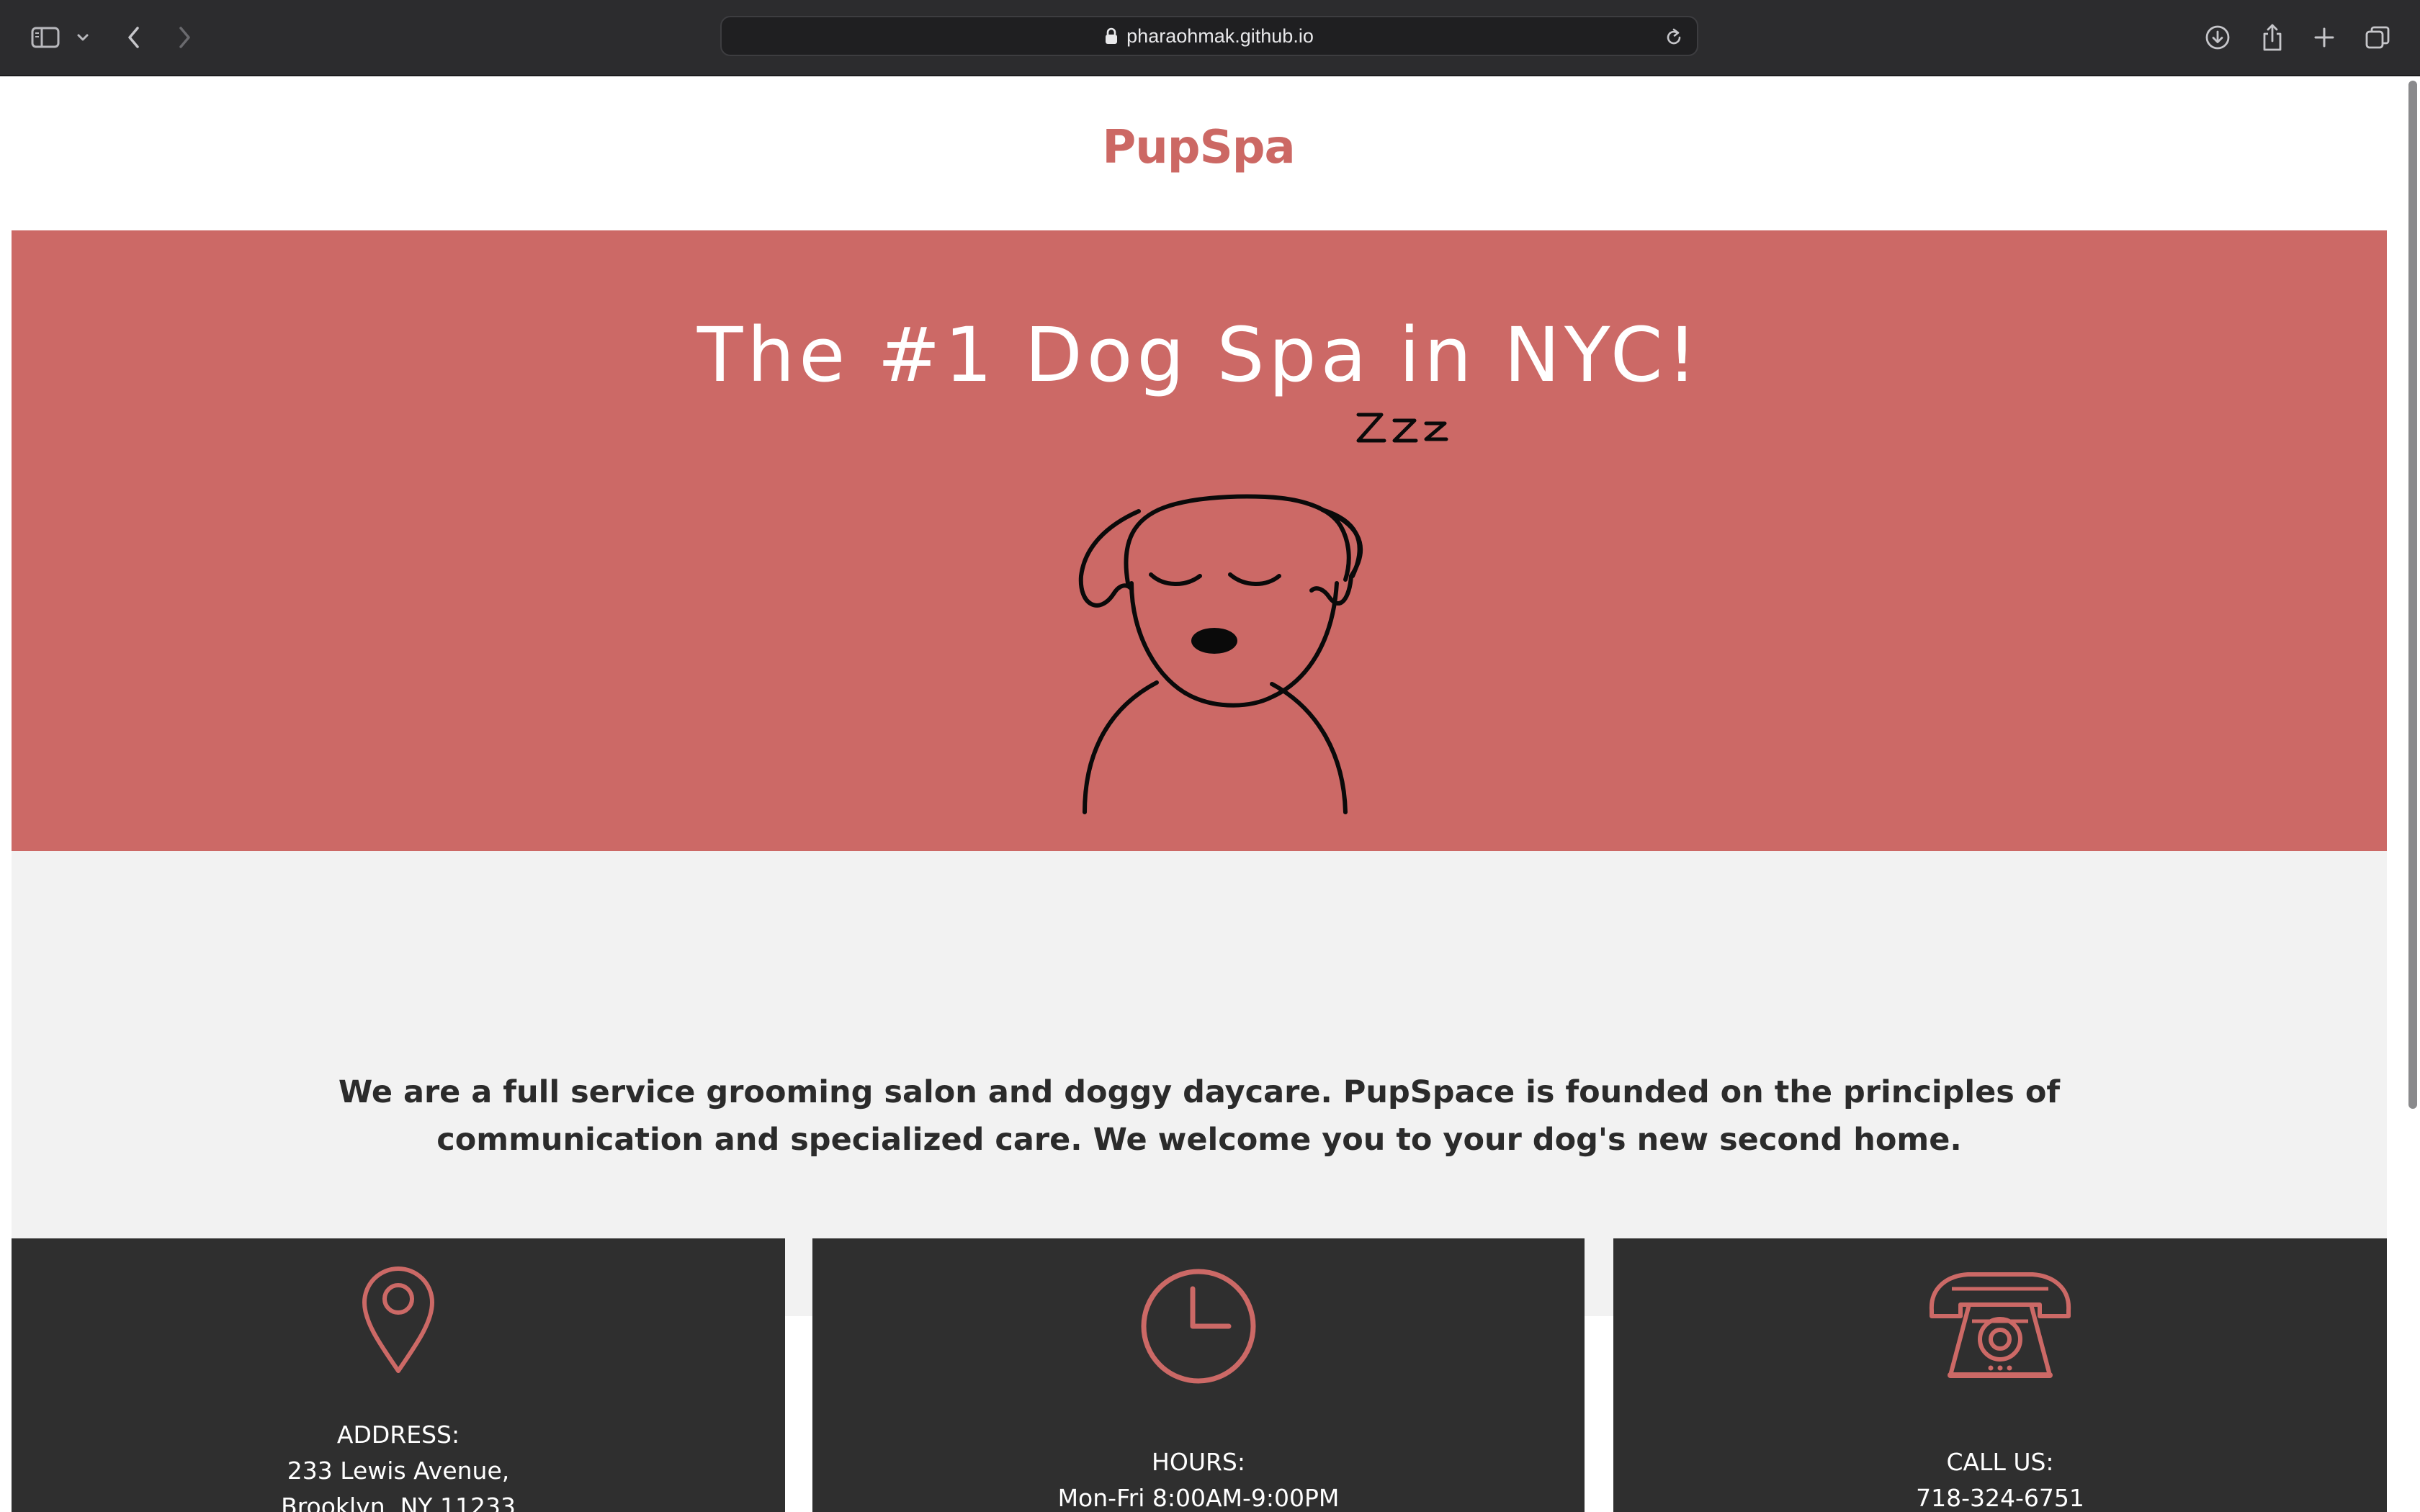 The width and height of the screenshot is (2420, 1512). I want to click on clock-icon, so click(1198, 1326).